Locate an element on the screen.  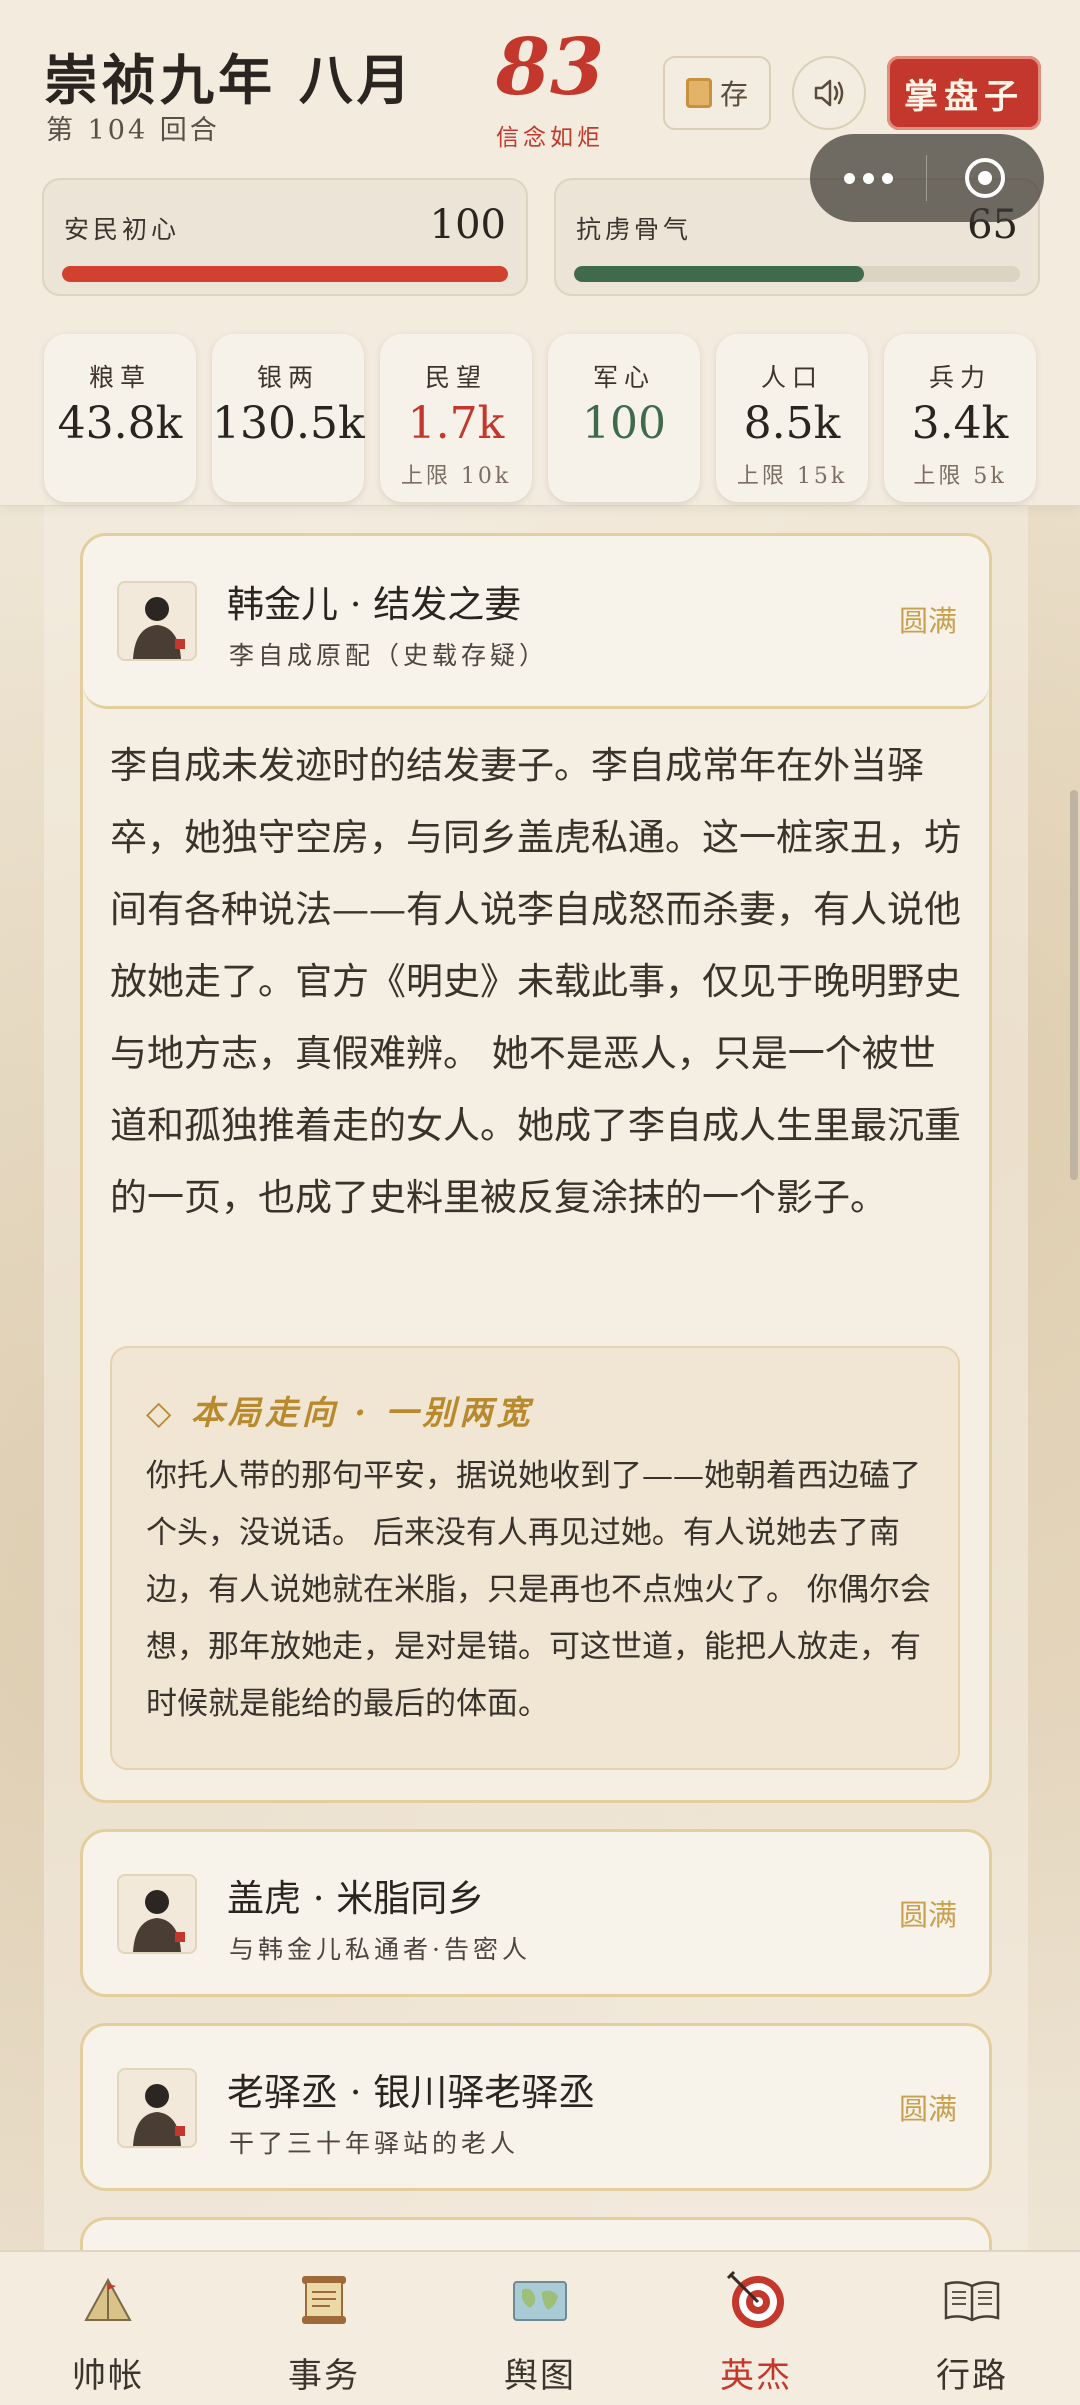
stat-value: 1.7k is located at coordinates (456, 423).